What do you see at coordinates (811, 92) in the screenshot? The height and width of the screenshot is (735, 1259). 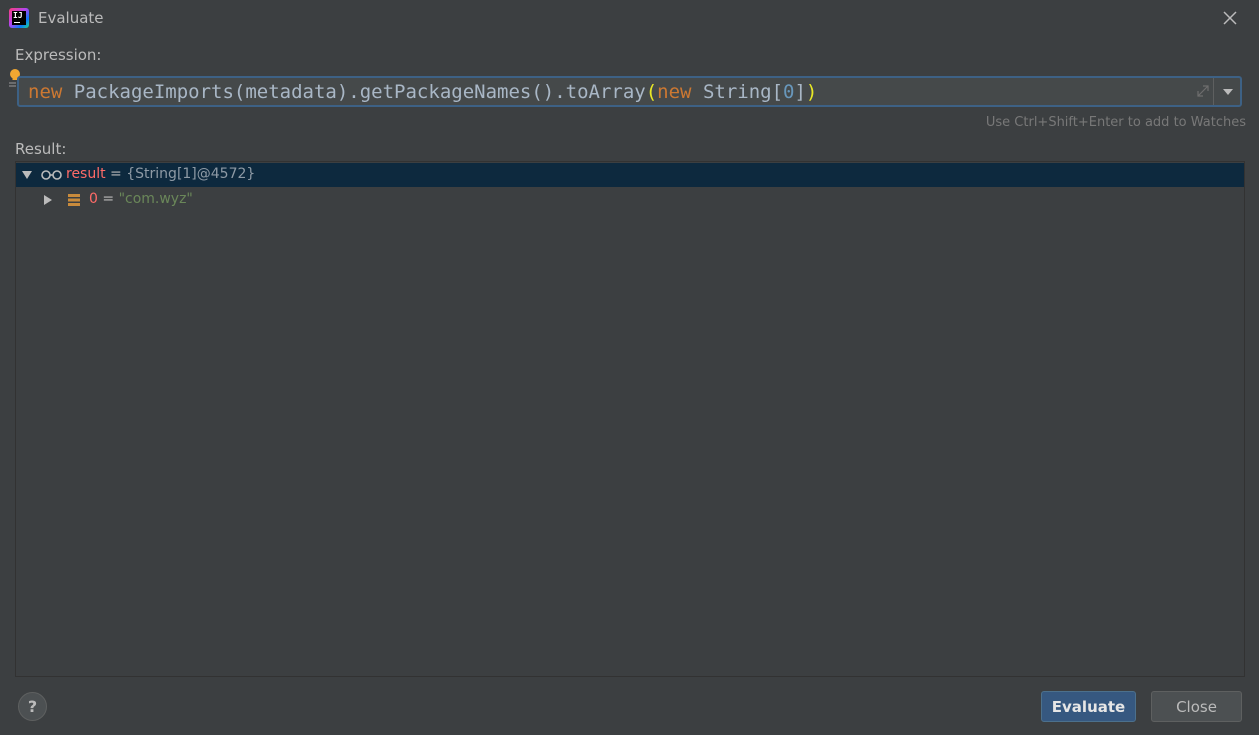 I see `paren-token: )` at bounding box center [811, 92].